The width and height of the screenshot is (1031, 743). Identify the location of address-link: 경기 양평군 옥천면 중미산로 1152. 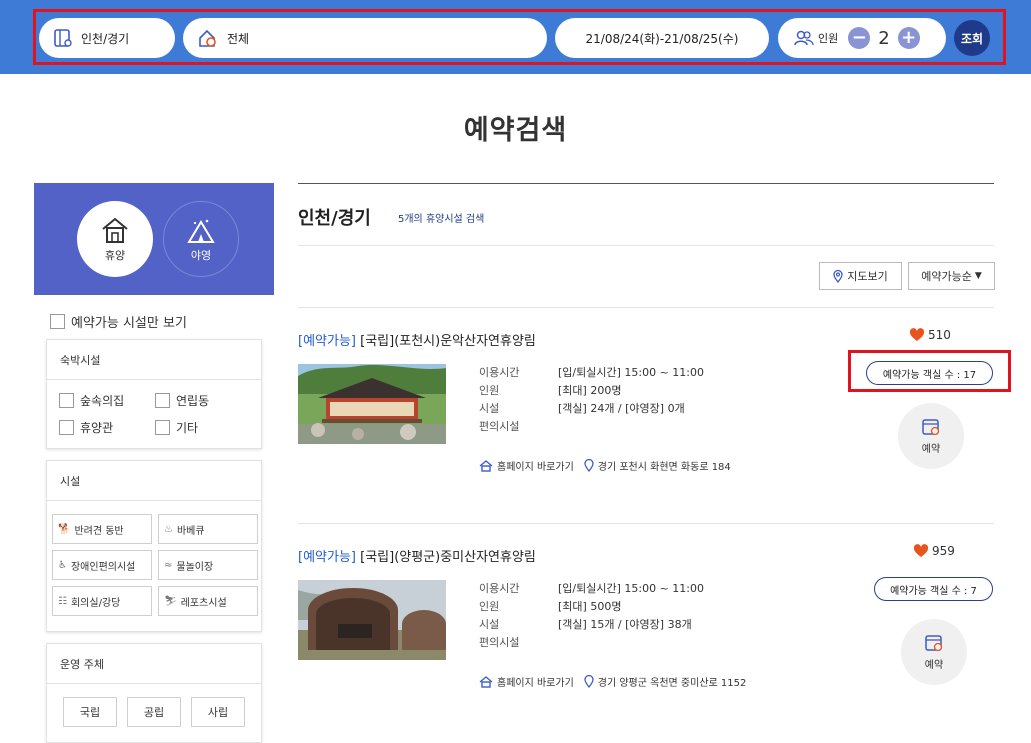
(665, 681).